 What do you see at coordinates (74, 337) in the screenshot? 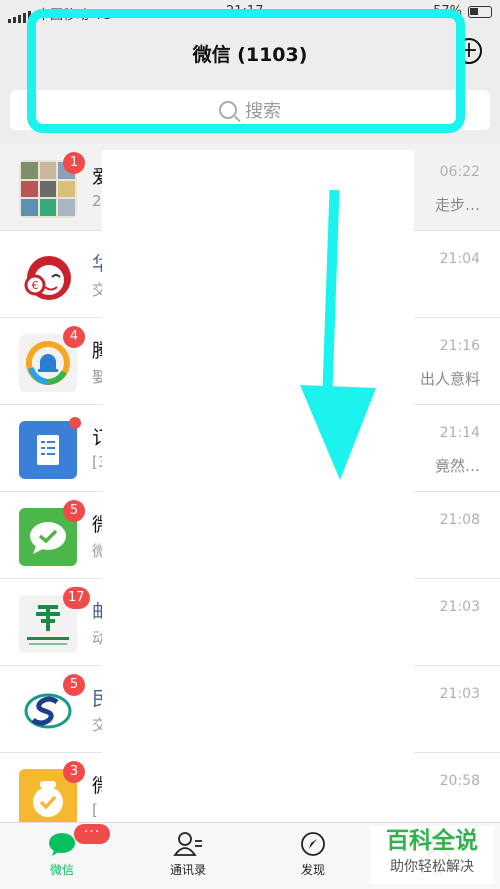
I see `unread-badge: 4` at bounding box center [74, 337].